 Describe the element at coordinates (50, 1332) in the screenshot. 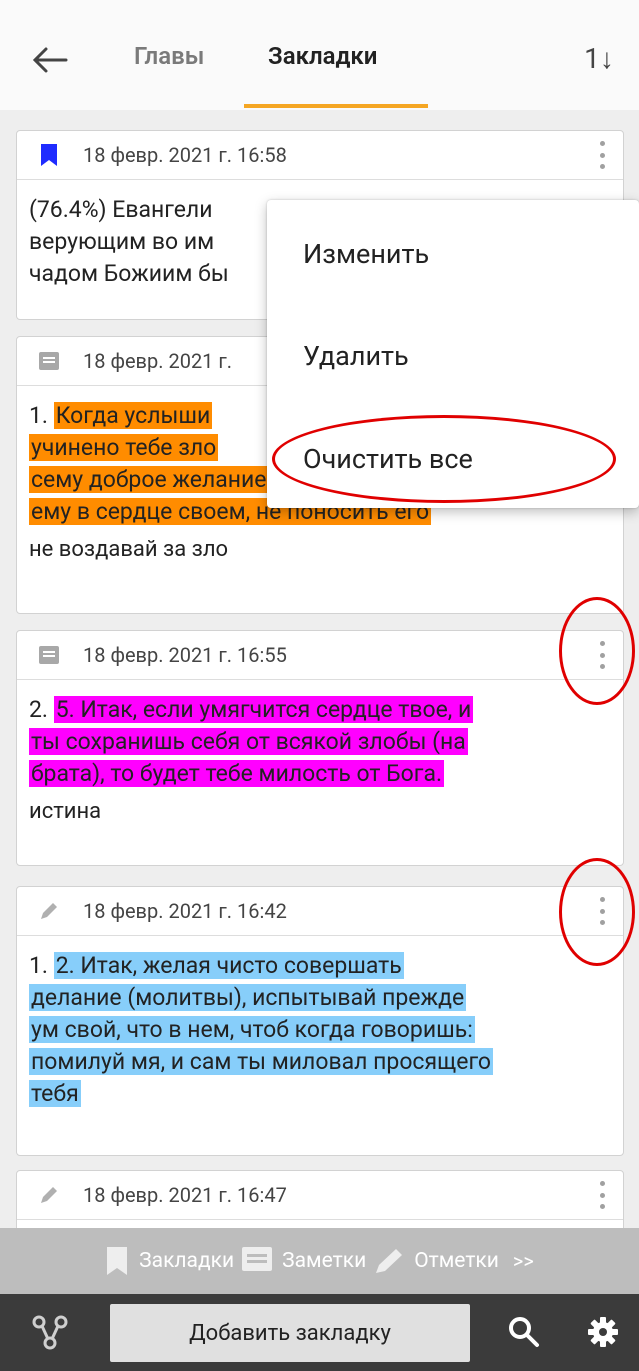

I see `share-nodes-icon` at that location.